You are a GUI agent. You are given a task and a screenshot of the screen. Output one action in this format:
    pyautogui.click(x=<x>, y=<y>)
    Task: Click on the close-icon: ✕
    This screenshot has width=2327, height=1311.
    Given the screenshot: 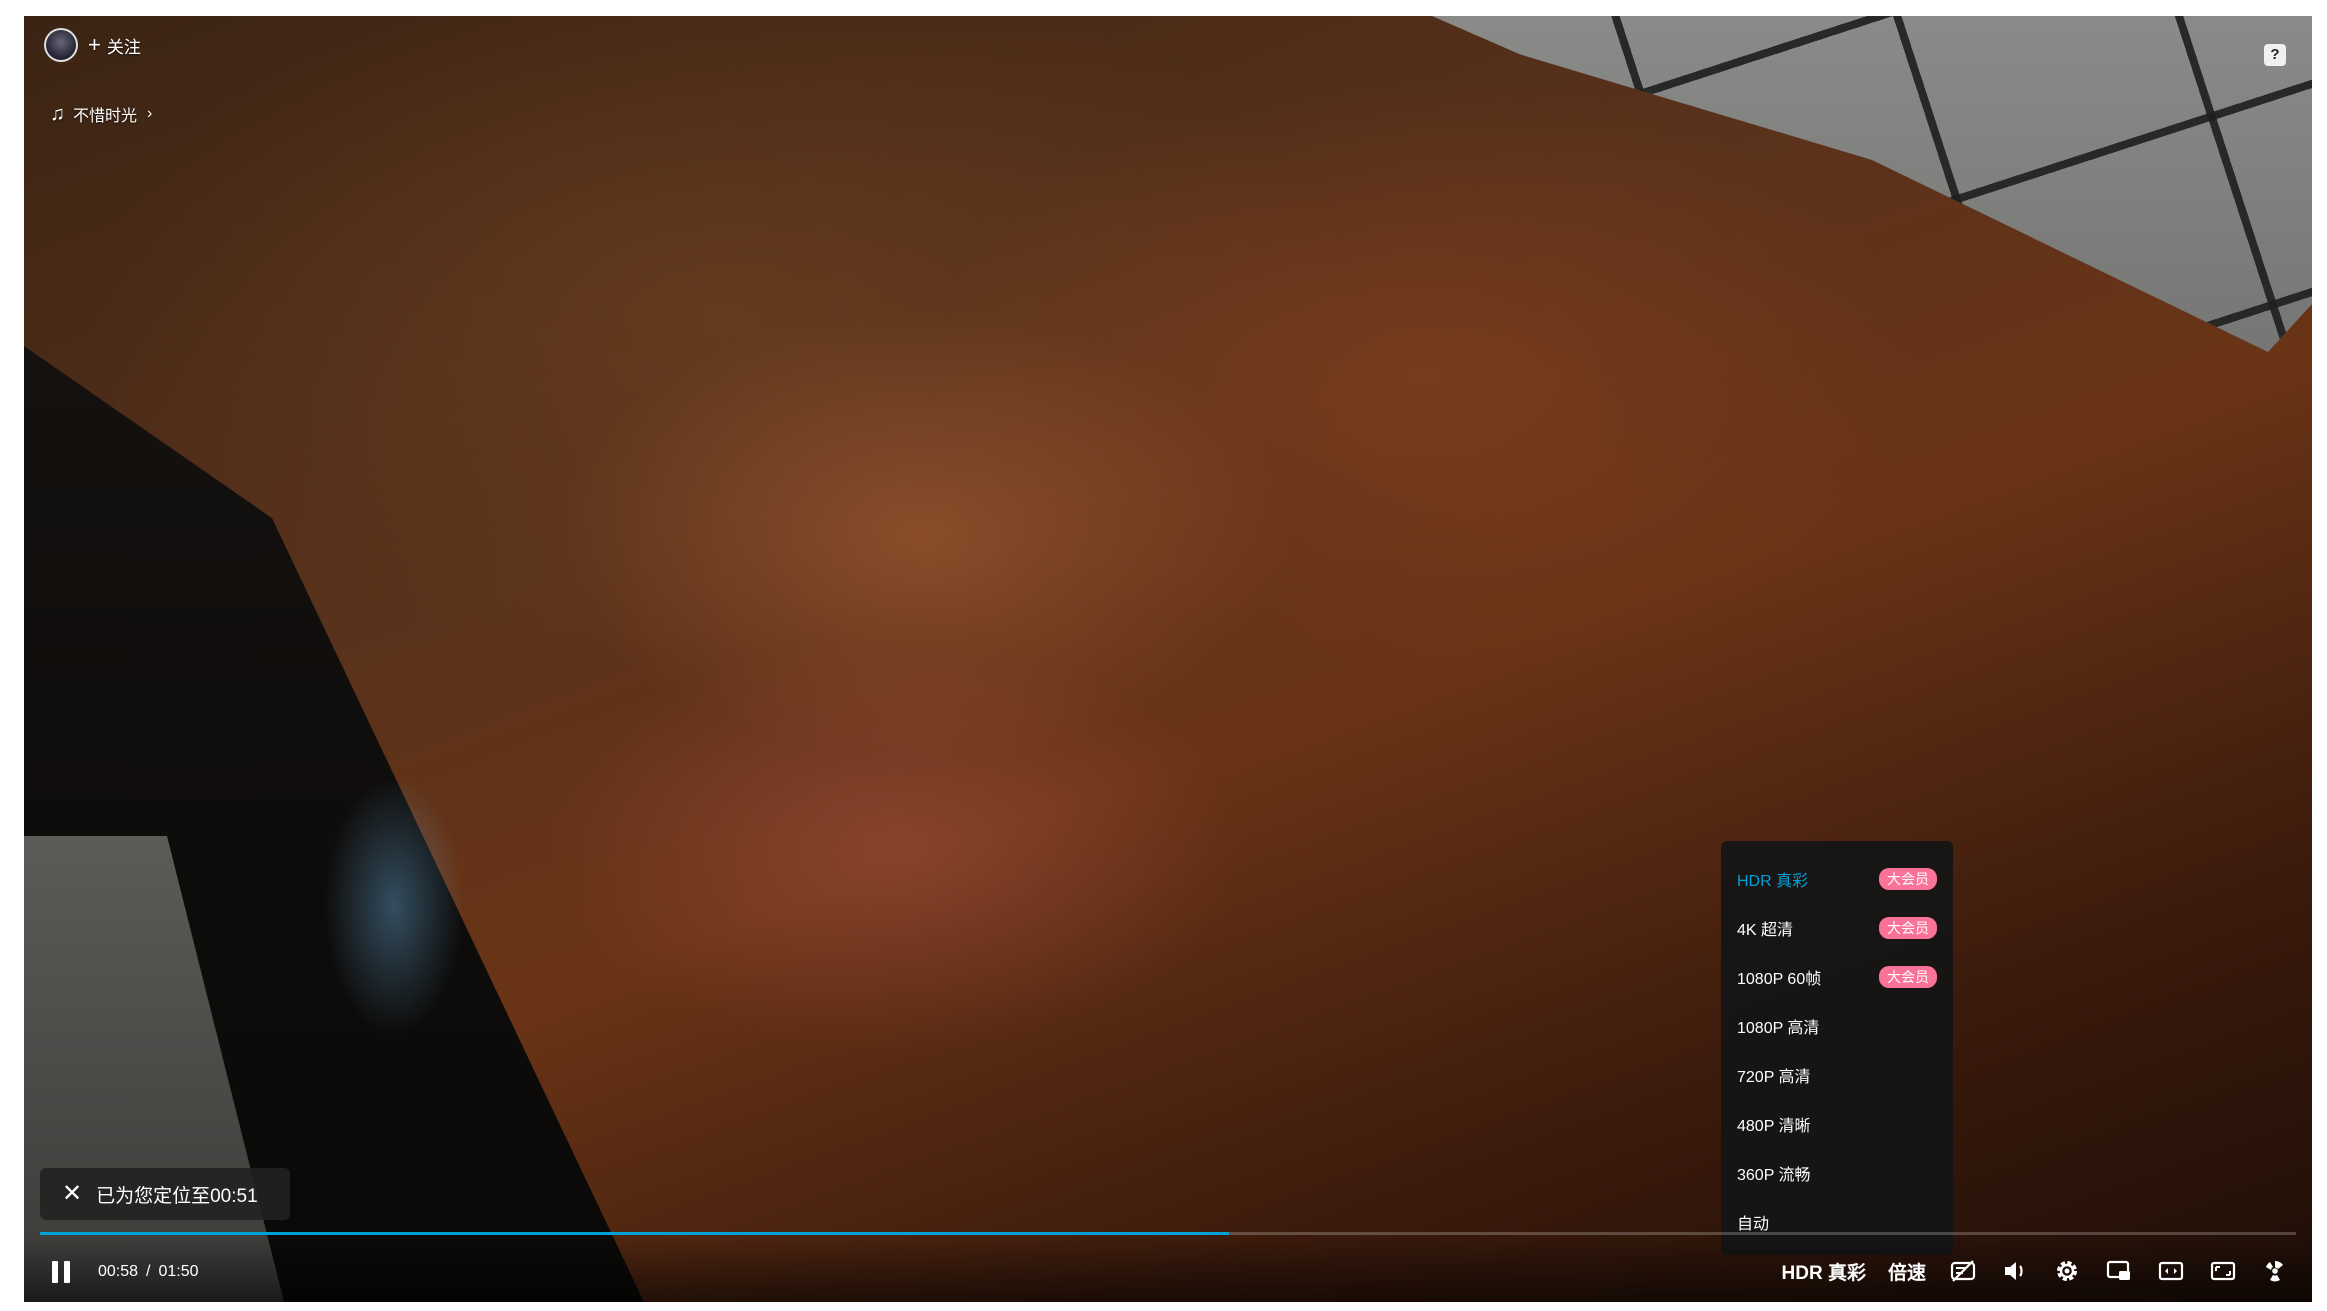 What is the action you would take?
    pyautogui.click(x=72, y=1194)
    